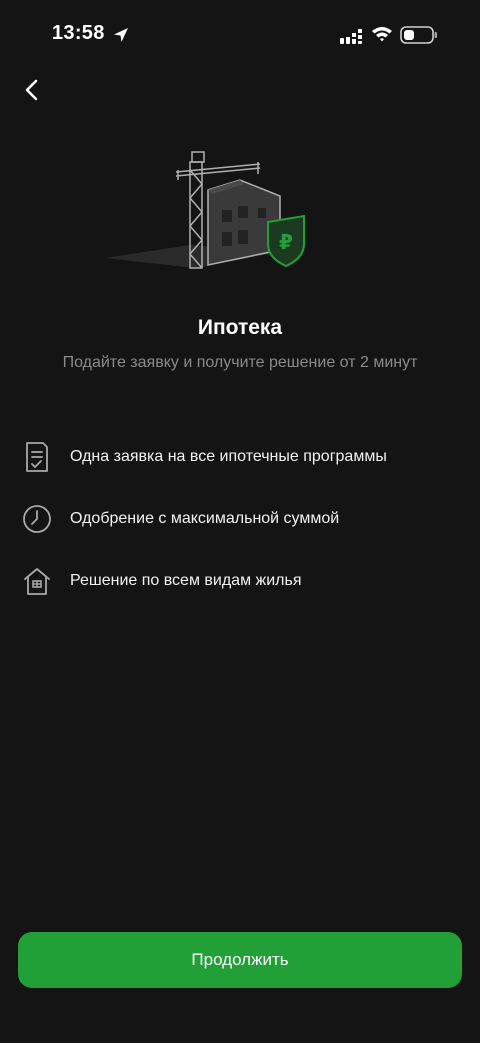 This screenshot has height=1043, width=480. I want to click on feature-item-max-approval: Одобрение с максимальной суммой, so click(240, 519).